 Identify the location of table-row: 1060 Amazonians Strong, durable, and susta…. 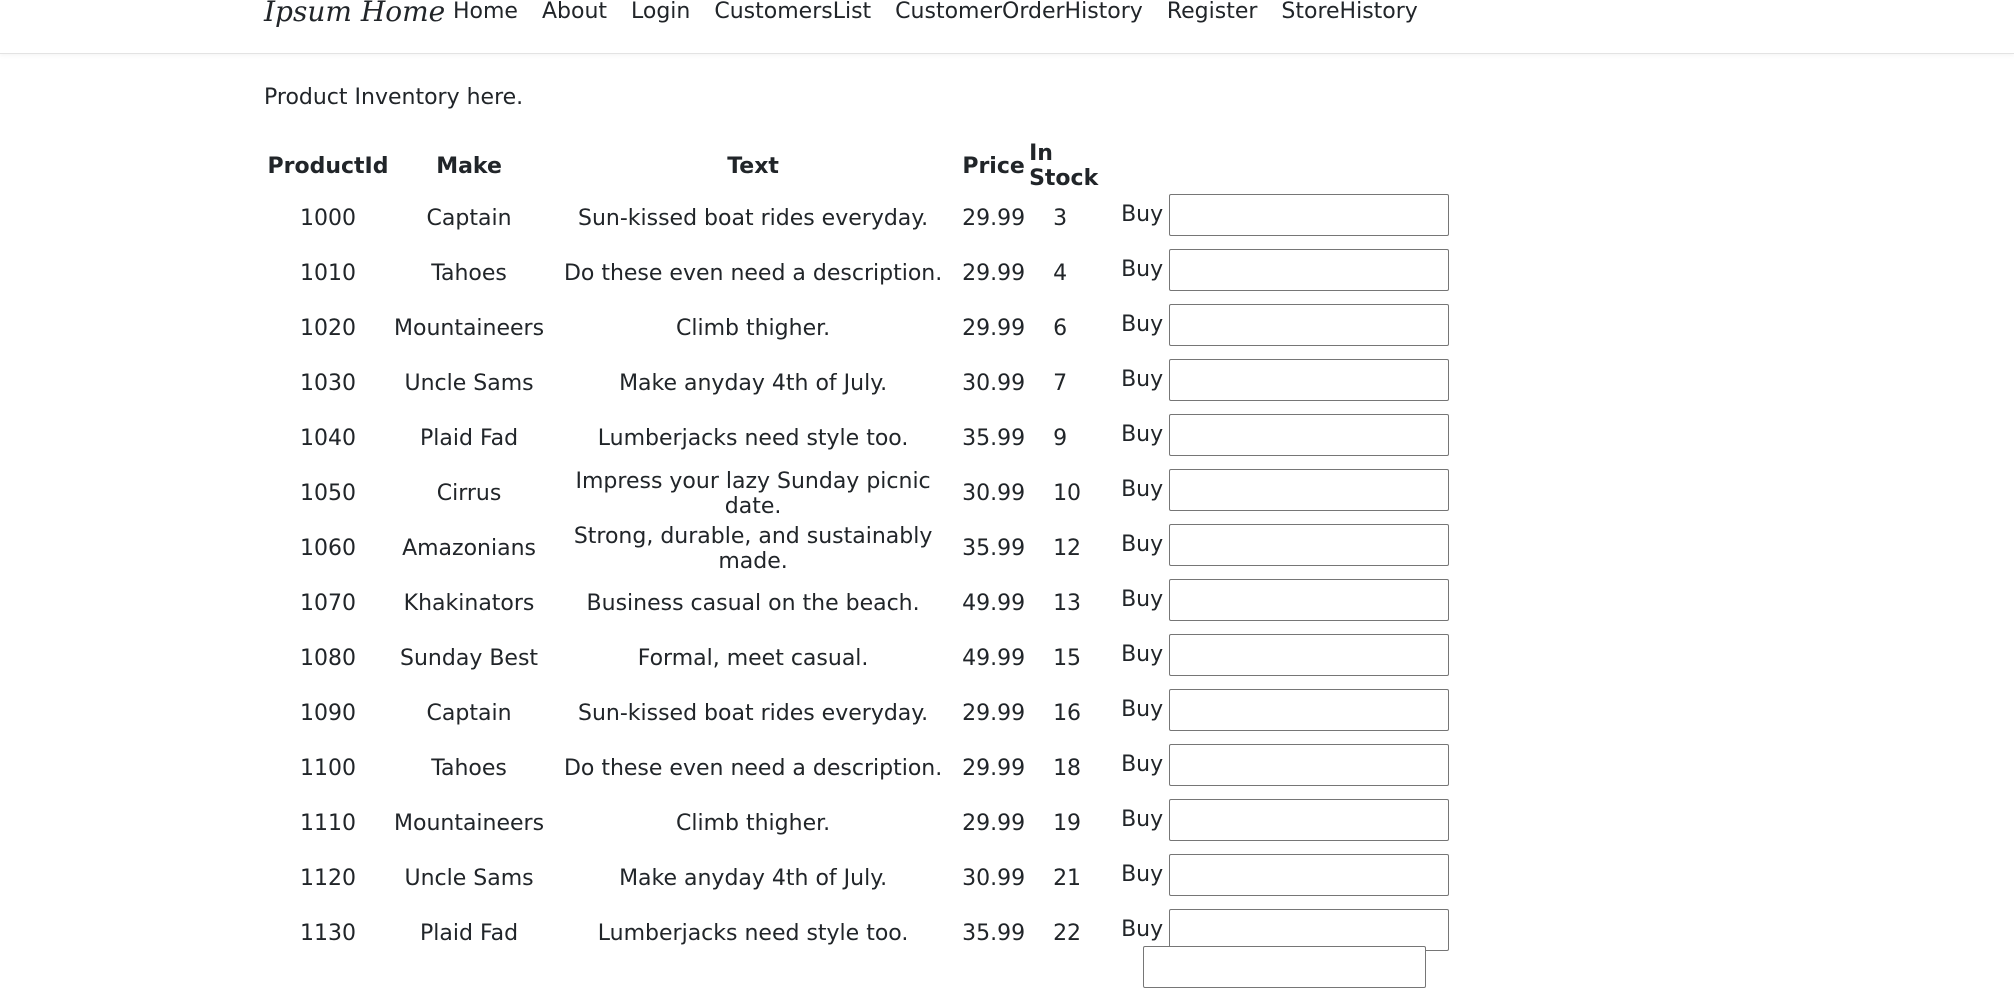
(857, 548).